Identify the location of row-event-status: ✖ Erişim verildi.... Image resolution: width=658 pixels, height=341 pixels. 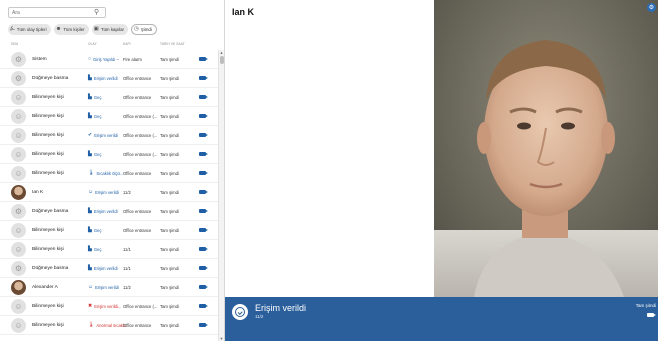
(104, 307).